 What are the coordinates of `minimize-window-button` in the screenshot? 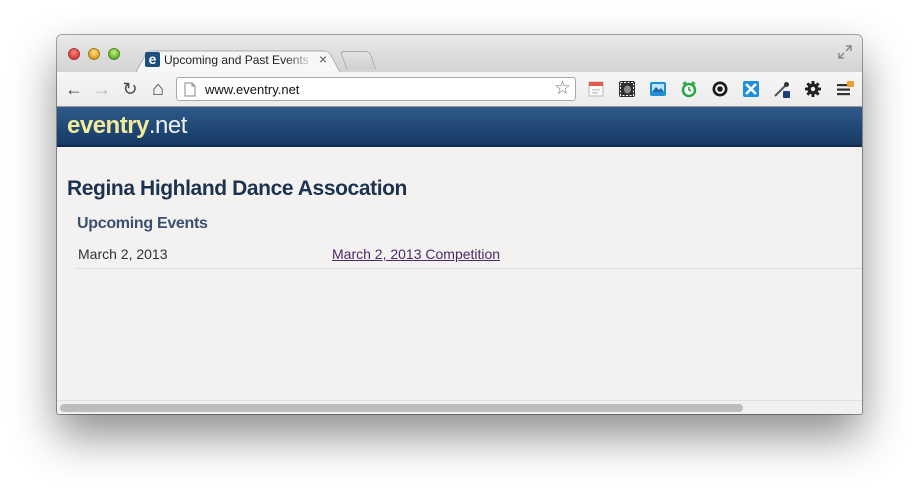 It's located at (94, 54).